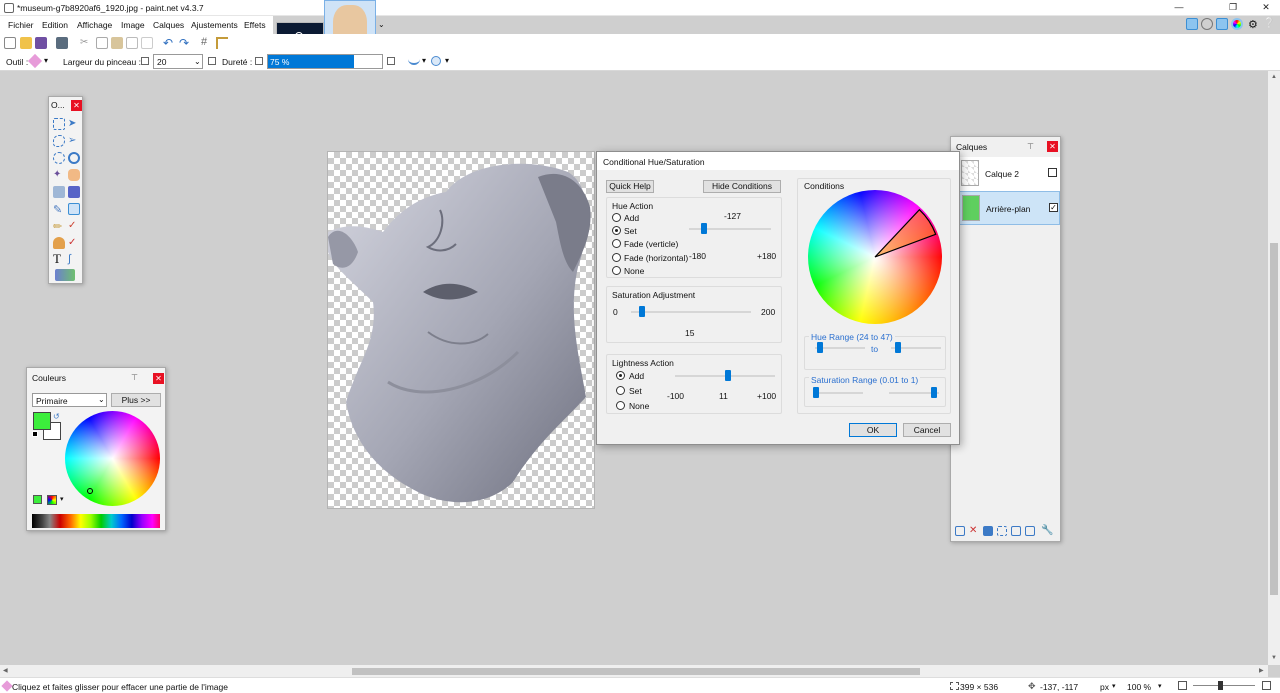 This screenshot has width=1280, height=693. I want to click on hue-add-radio, so click(616, 217).